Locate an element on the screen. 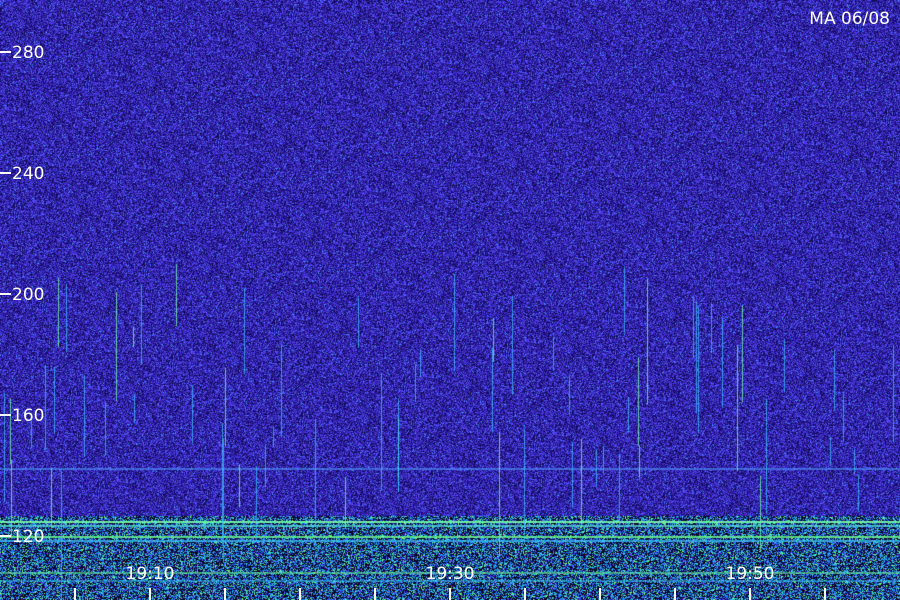 The image size is (900, 600). x-tick-label: 19:10 is located at coordinates (150, 574).